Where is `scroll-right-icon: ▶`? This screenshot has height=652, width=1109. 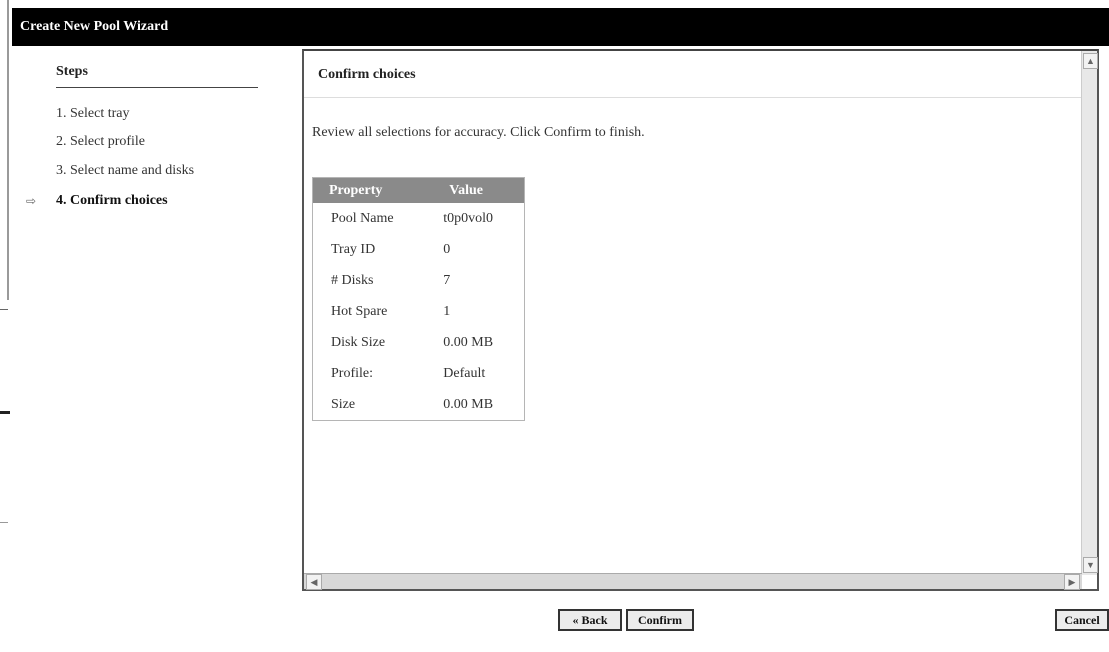 scroll-right-icon: ▶ is located at coordinates (1072, 582).